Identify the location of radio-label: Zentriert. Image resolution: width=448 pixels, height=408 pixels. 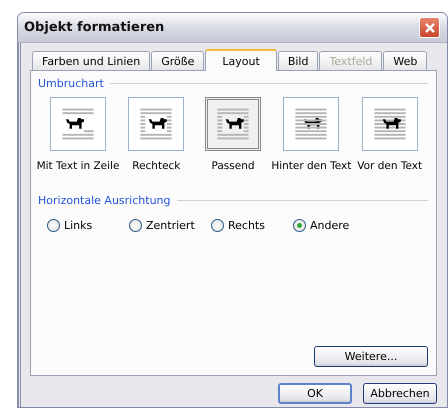
(170, 225).